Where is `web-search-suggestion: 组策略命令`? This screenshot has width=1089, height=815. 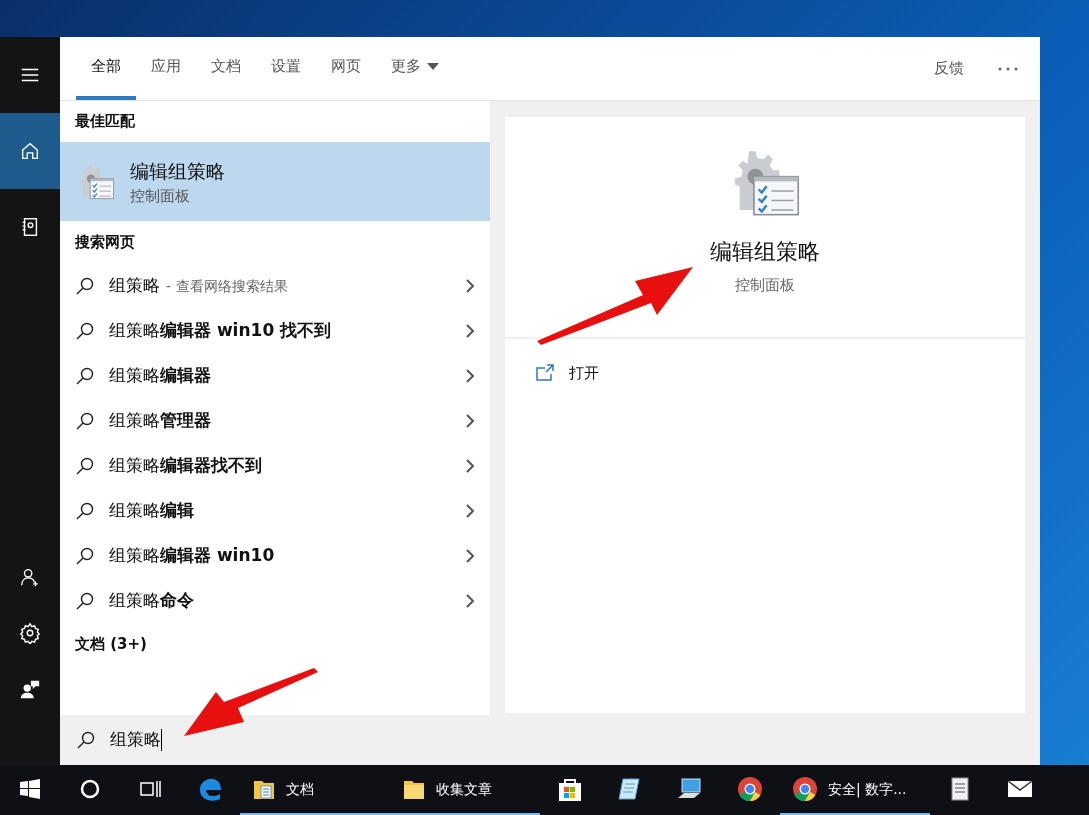 web-search-suggestion: 组策略命令 is located at coordinates (275, 600).